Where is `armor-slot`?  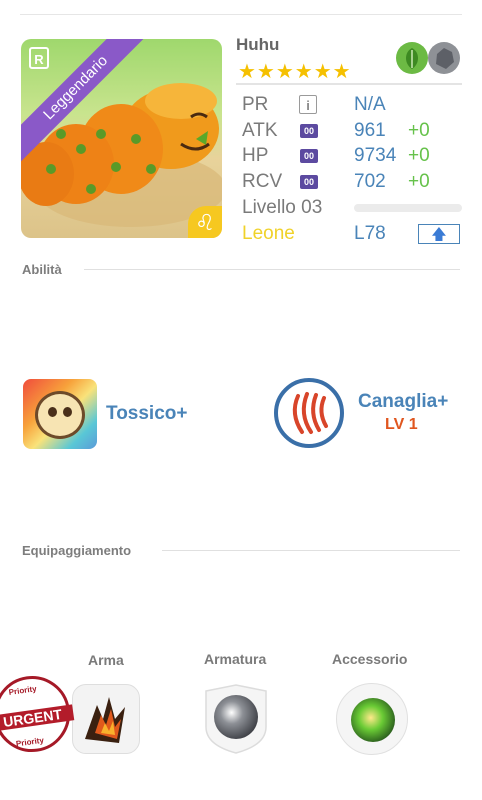
armor-slot is located at coordinates (236, 719).